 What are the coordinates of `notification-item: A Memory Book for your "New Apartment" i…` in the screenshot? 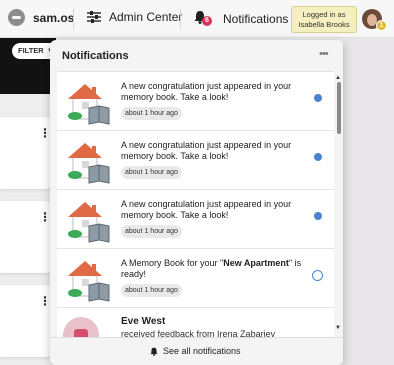 It's located at (195, 278).